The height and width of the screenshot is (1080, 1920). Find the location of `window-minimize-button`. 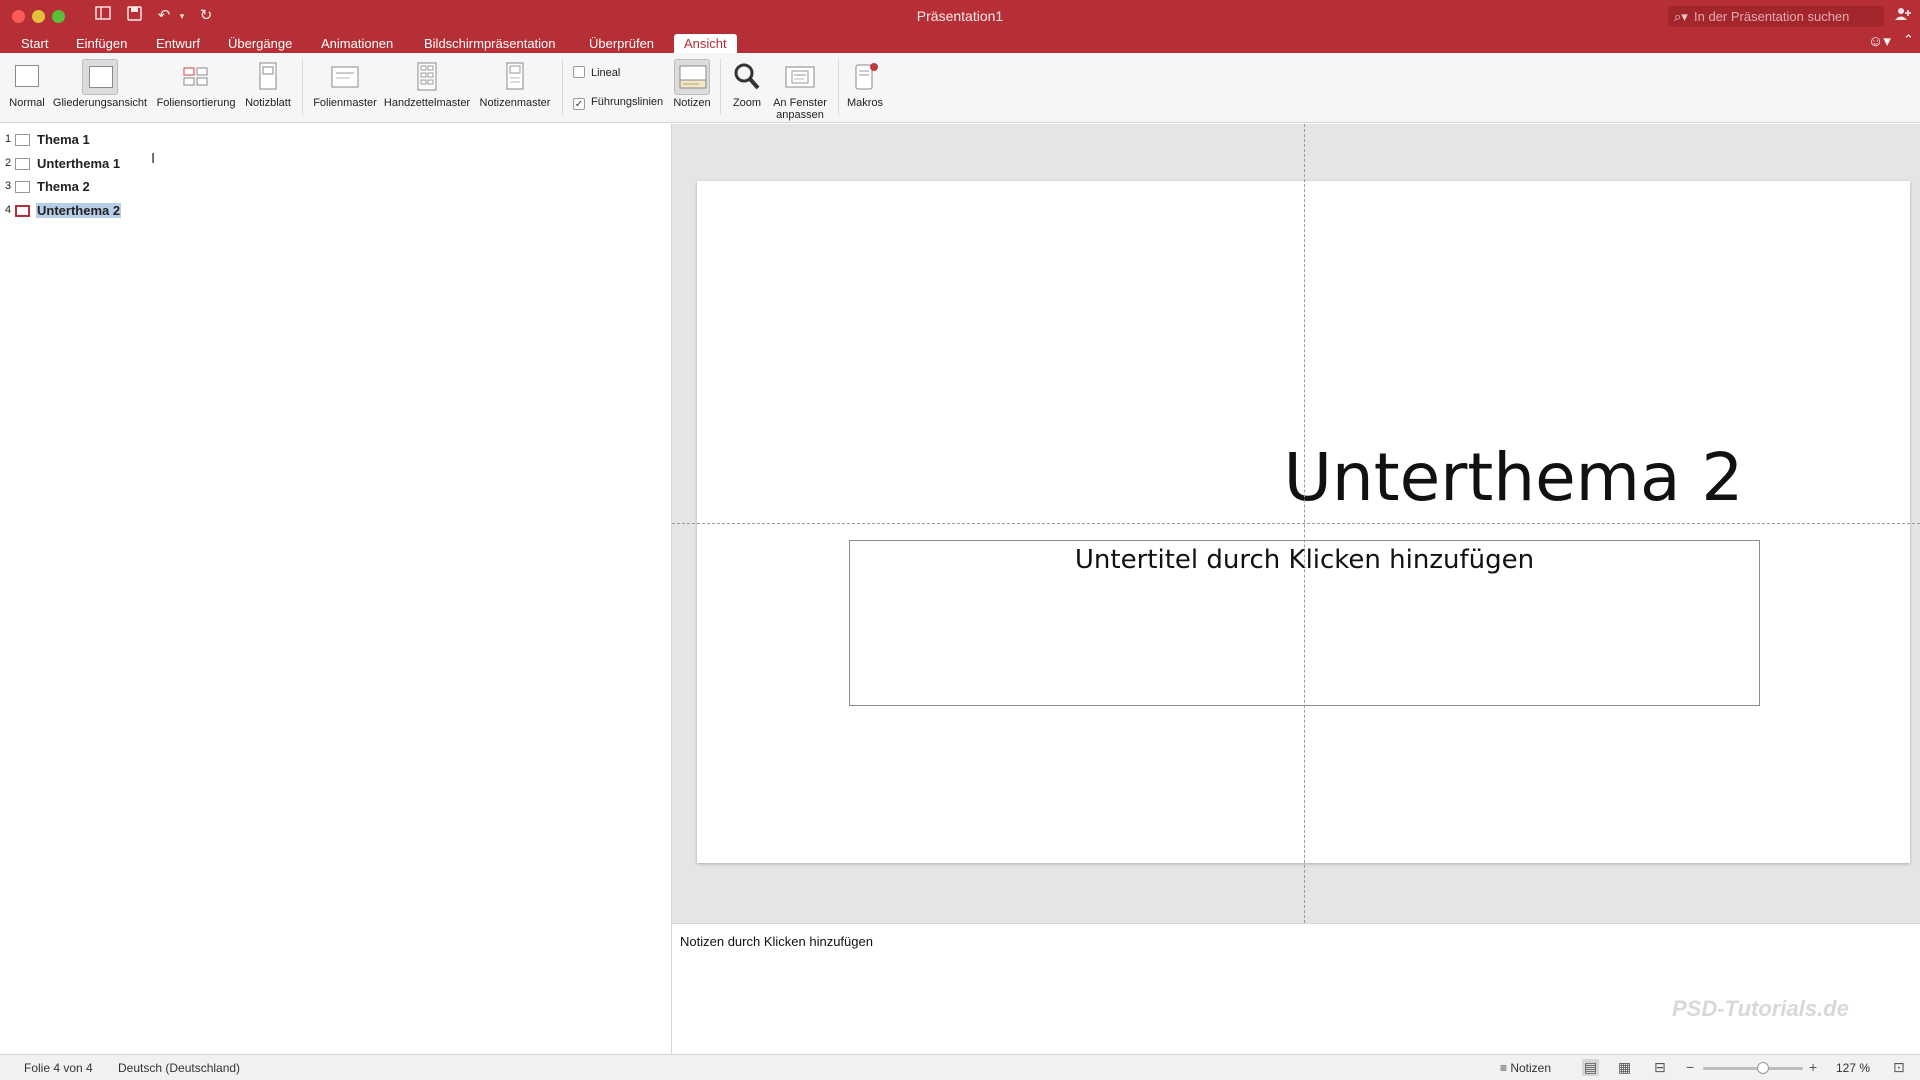

window-minimize-button is located at coordinates (38, 16).